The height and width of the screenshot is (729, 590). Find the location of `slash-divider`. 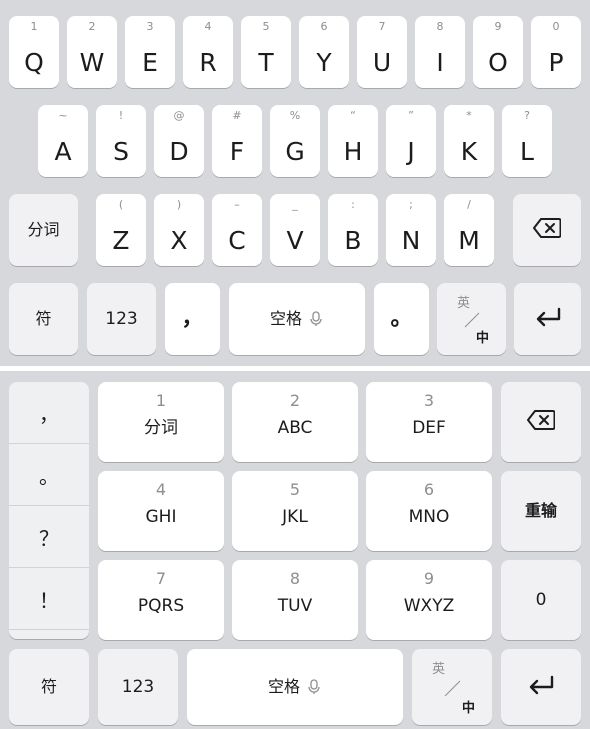

slash-divider is located at coordinates (472, 320).